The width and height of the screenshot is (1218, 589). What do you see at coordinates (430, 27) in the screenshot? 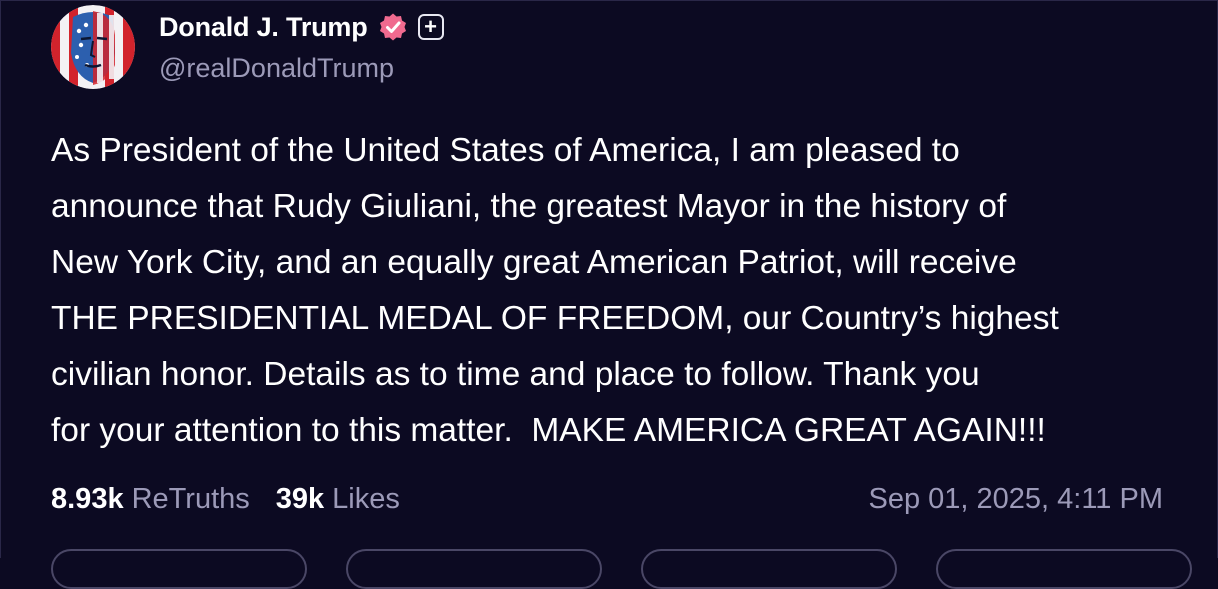
I see `plus-badge-icon: +` at bounding box center [430, 27].